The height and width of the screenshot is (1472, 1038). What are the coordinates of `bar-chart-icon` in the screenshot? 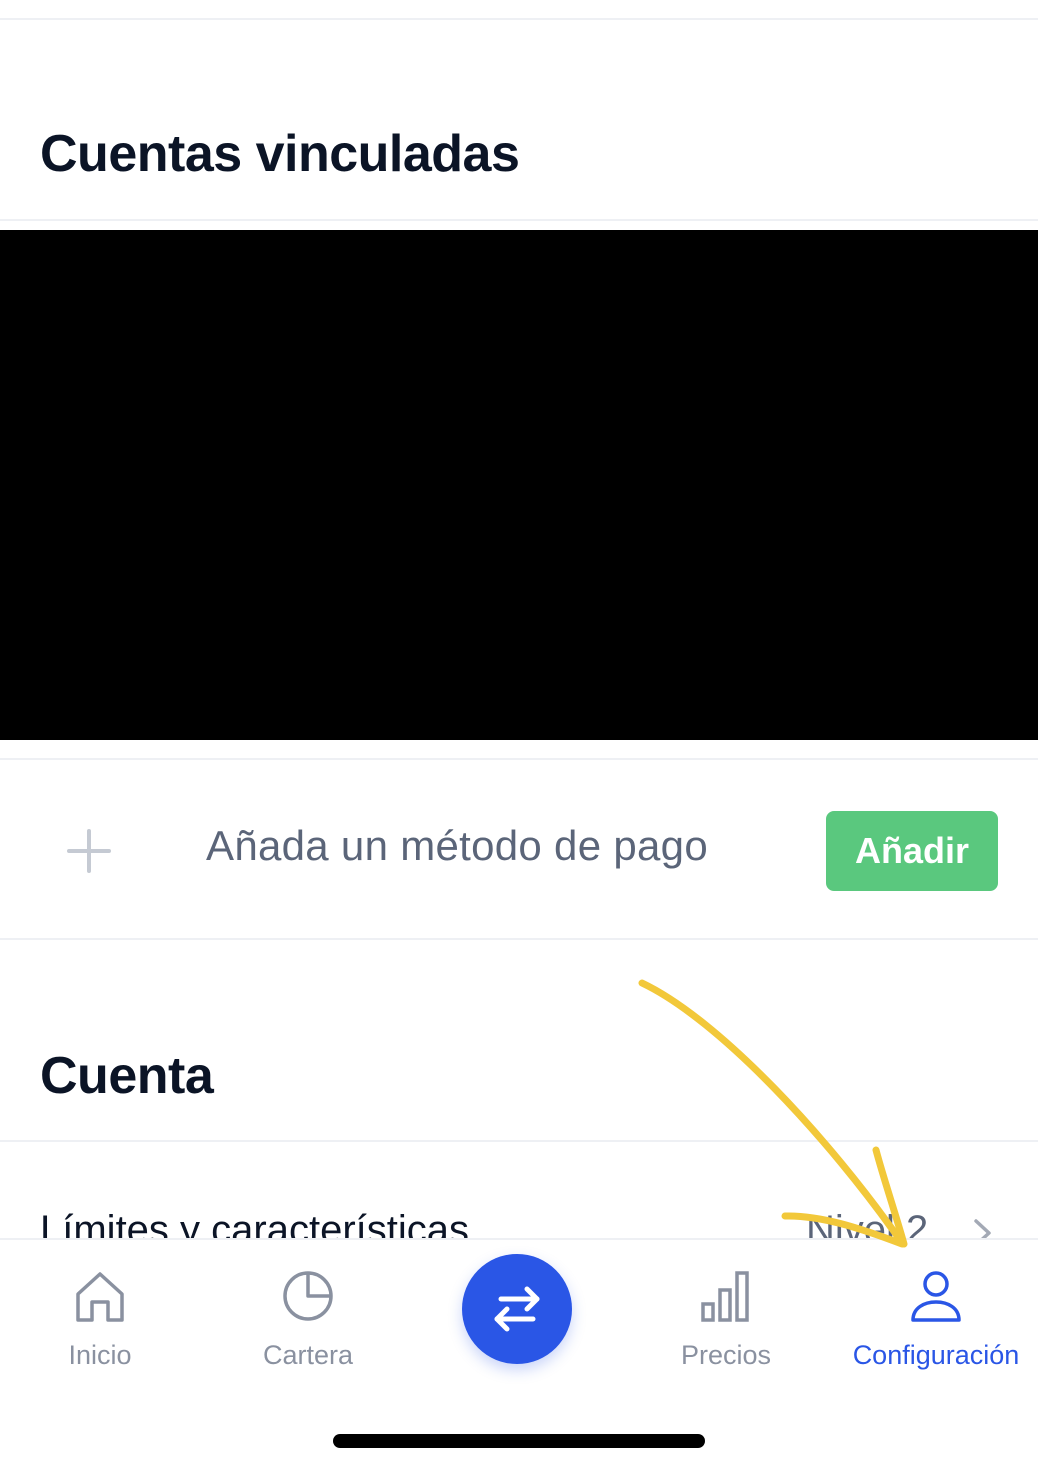 It's located at (725, 1296).